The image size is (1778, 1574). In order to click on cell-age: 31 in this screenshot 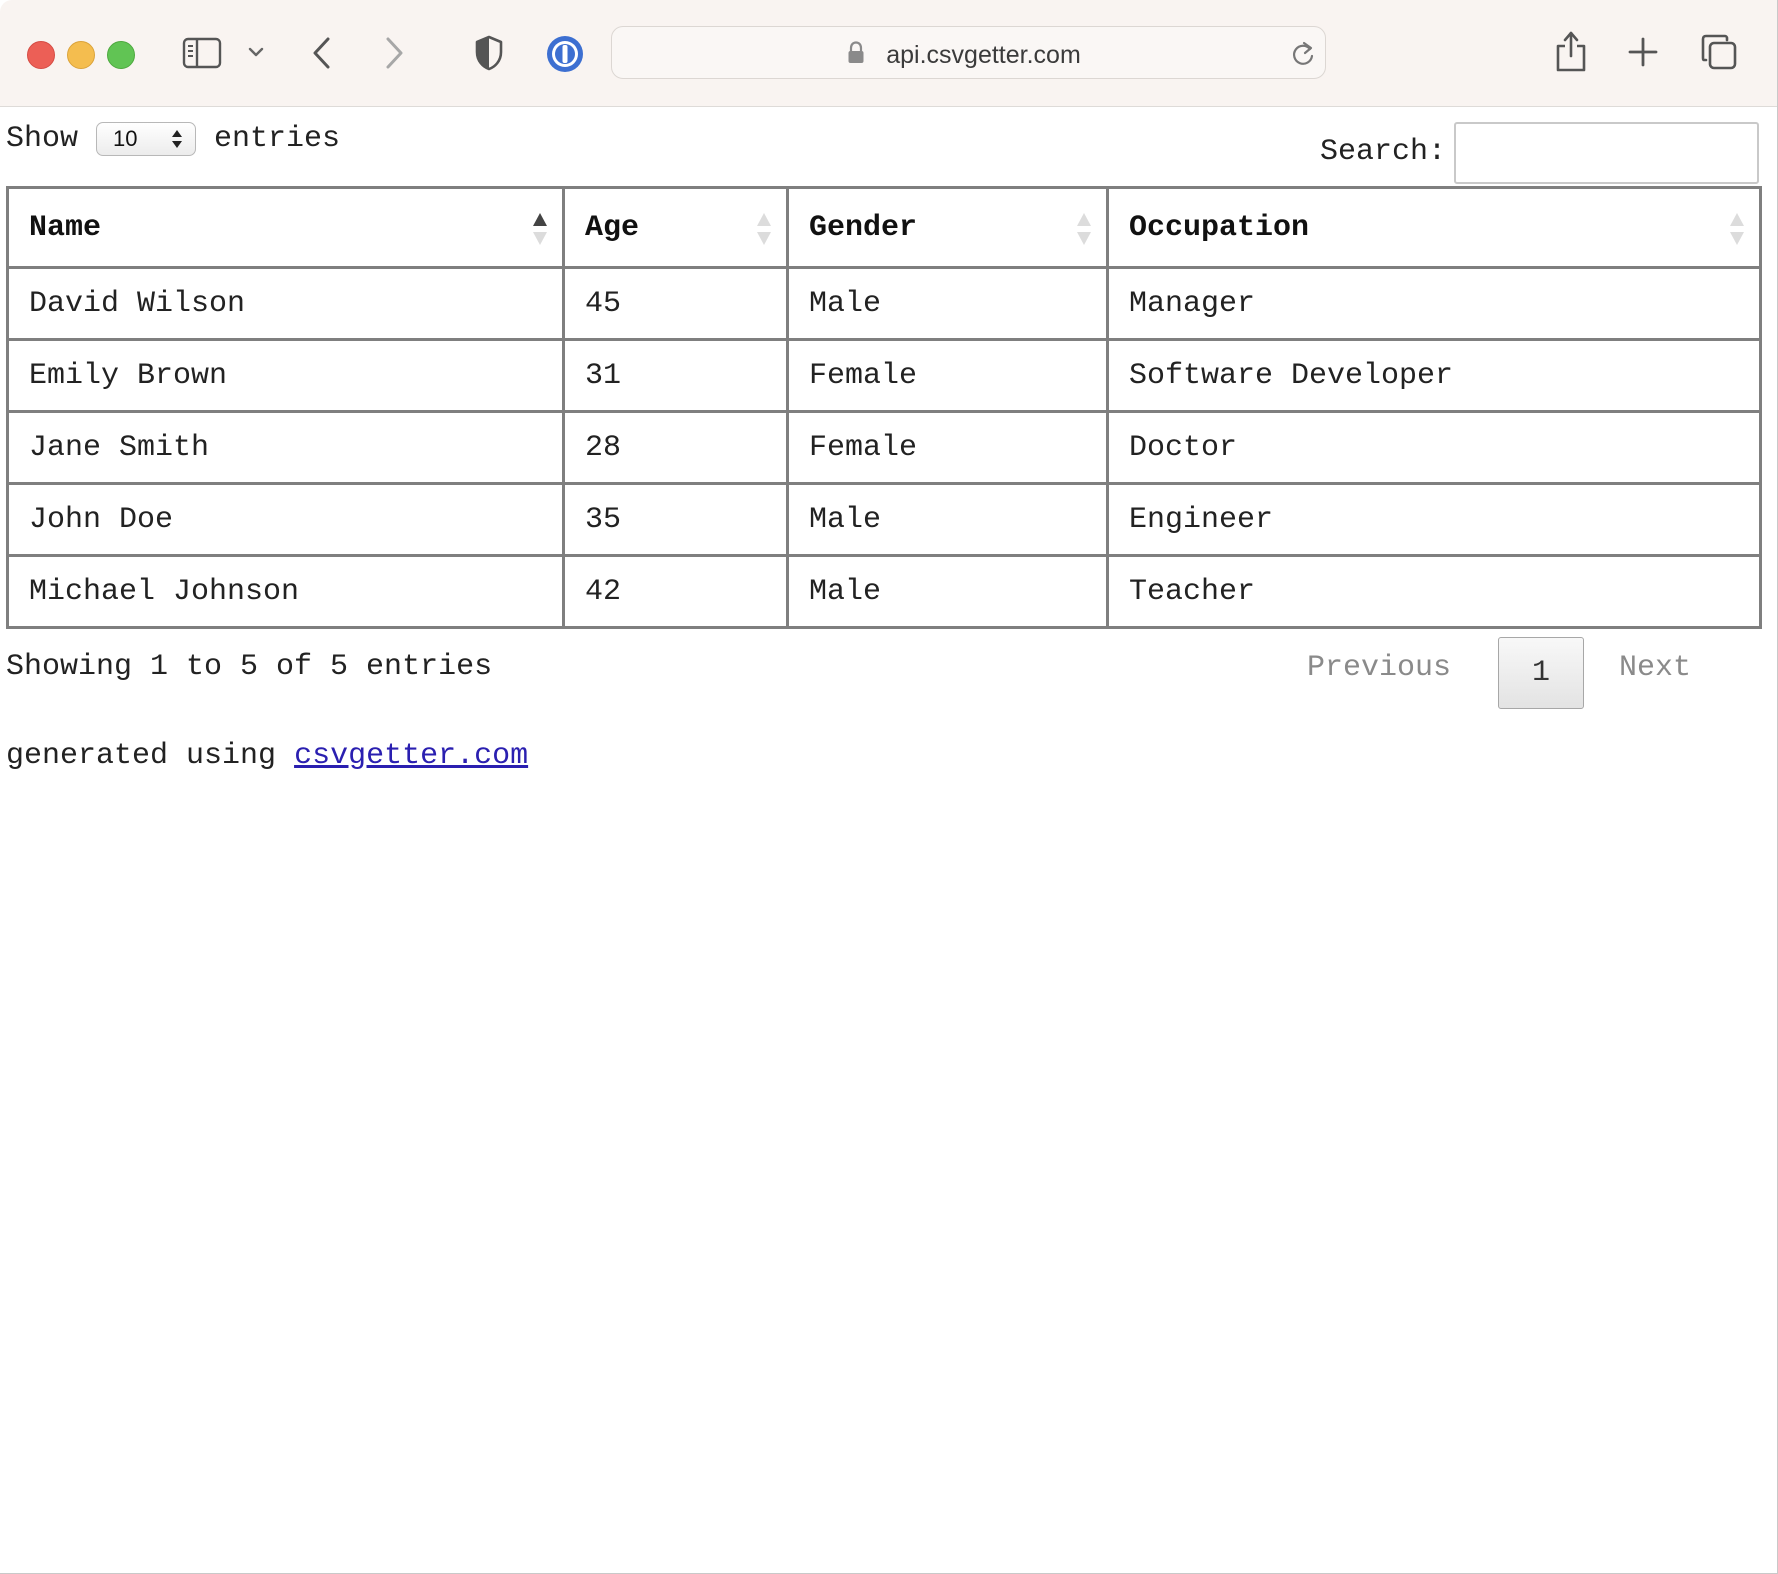, I will do `click(675, 375)`.